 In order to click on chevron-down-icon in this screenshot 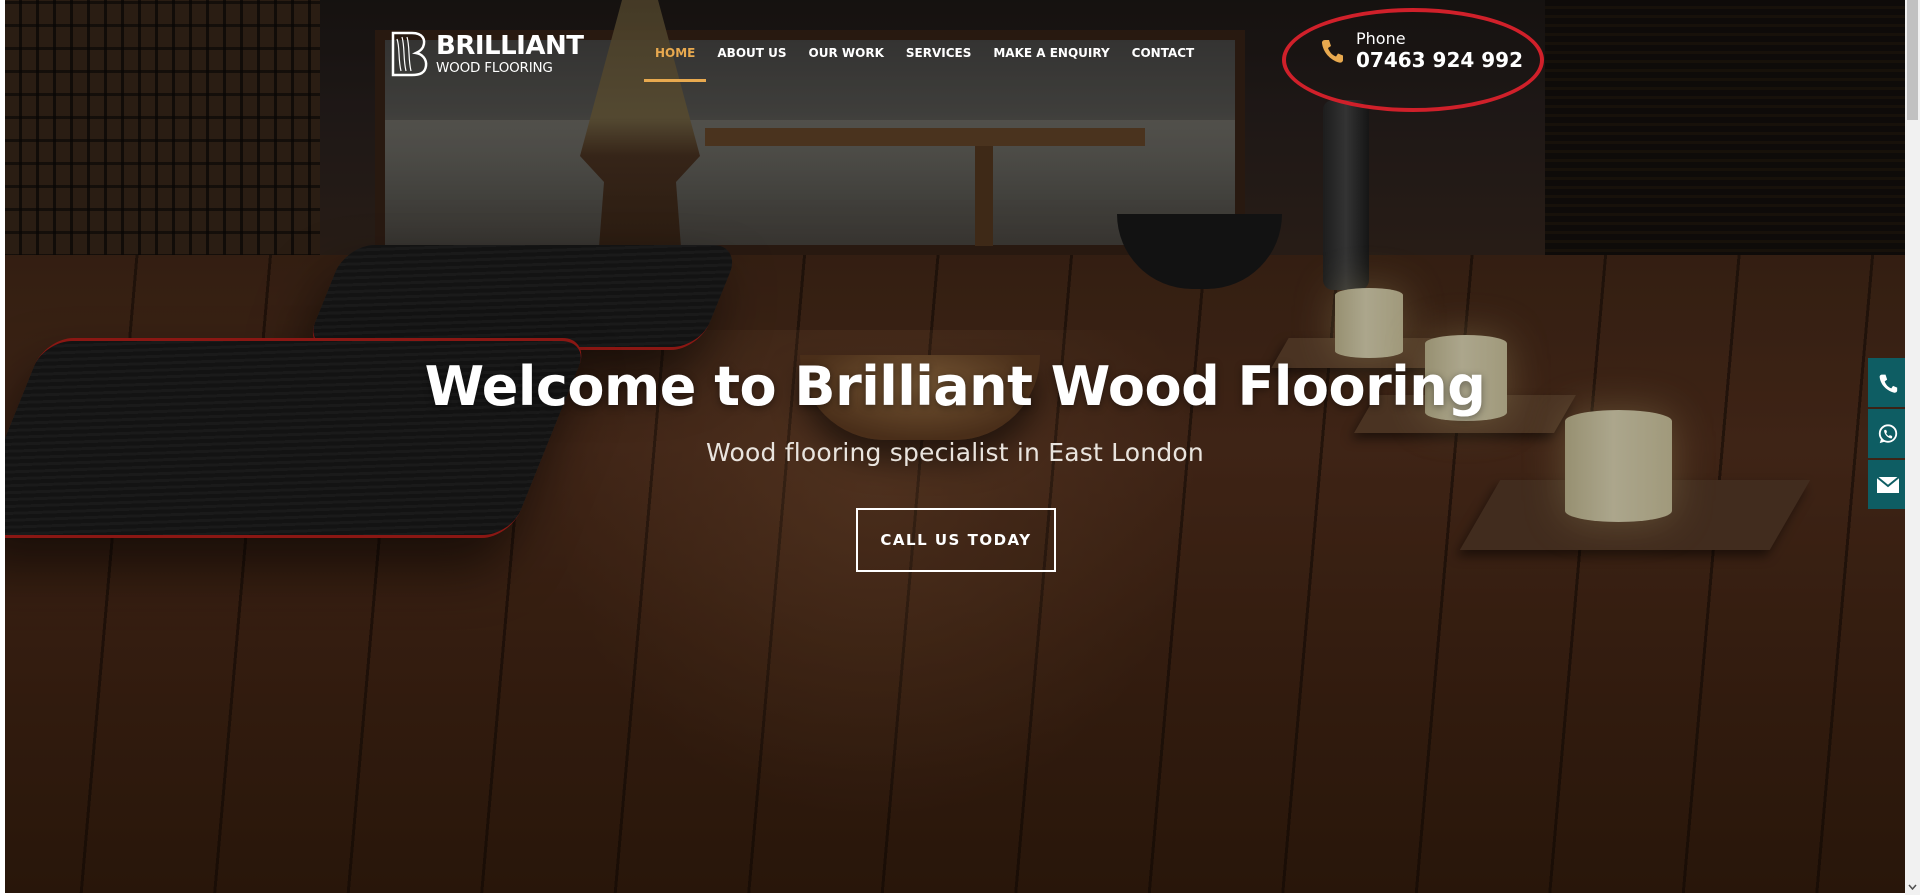, I will do `click(1912, 887)`.